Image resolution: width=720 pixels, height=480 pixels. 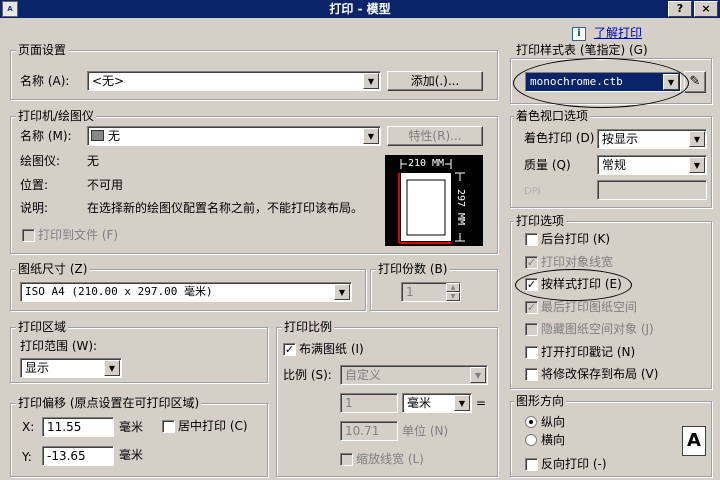 I want to click on scale-value-input: 1, so click(x=369, y=403).